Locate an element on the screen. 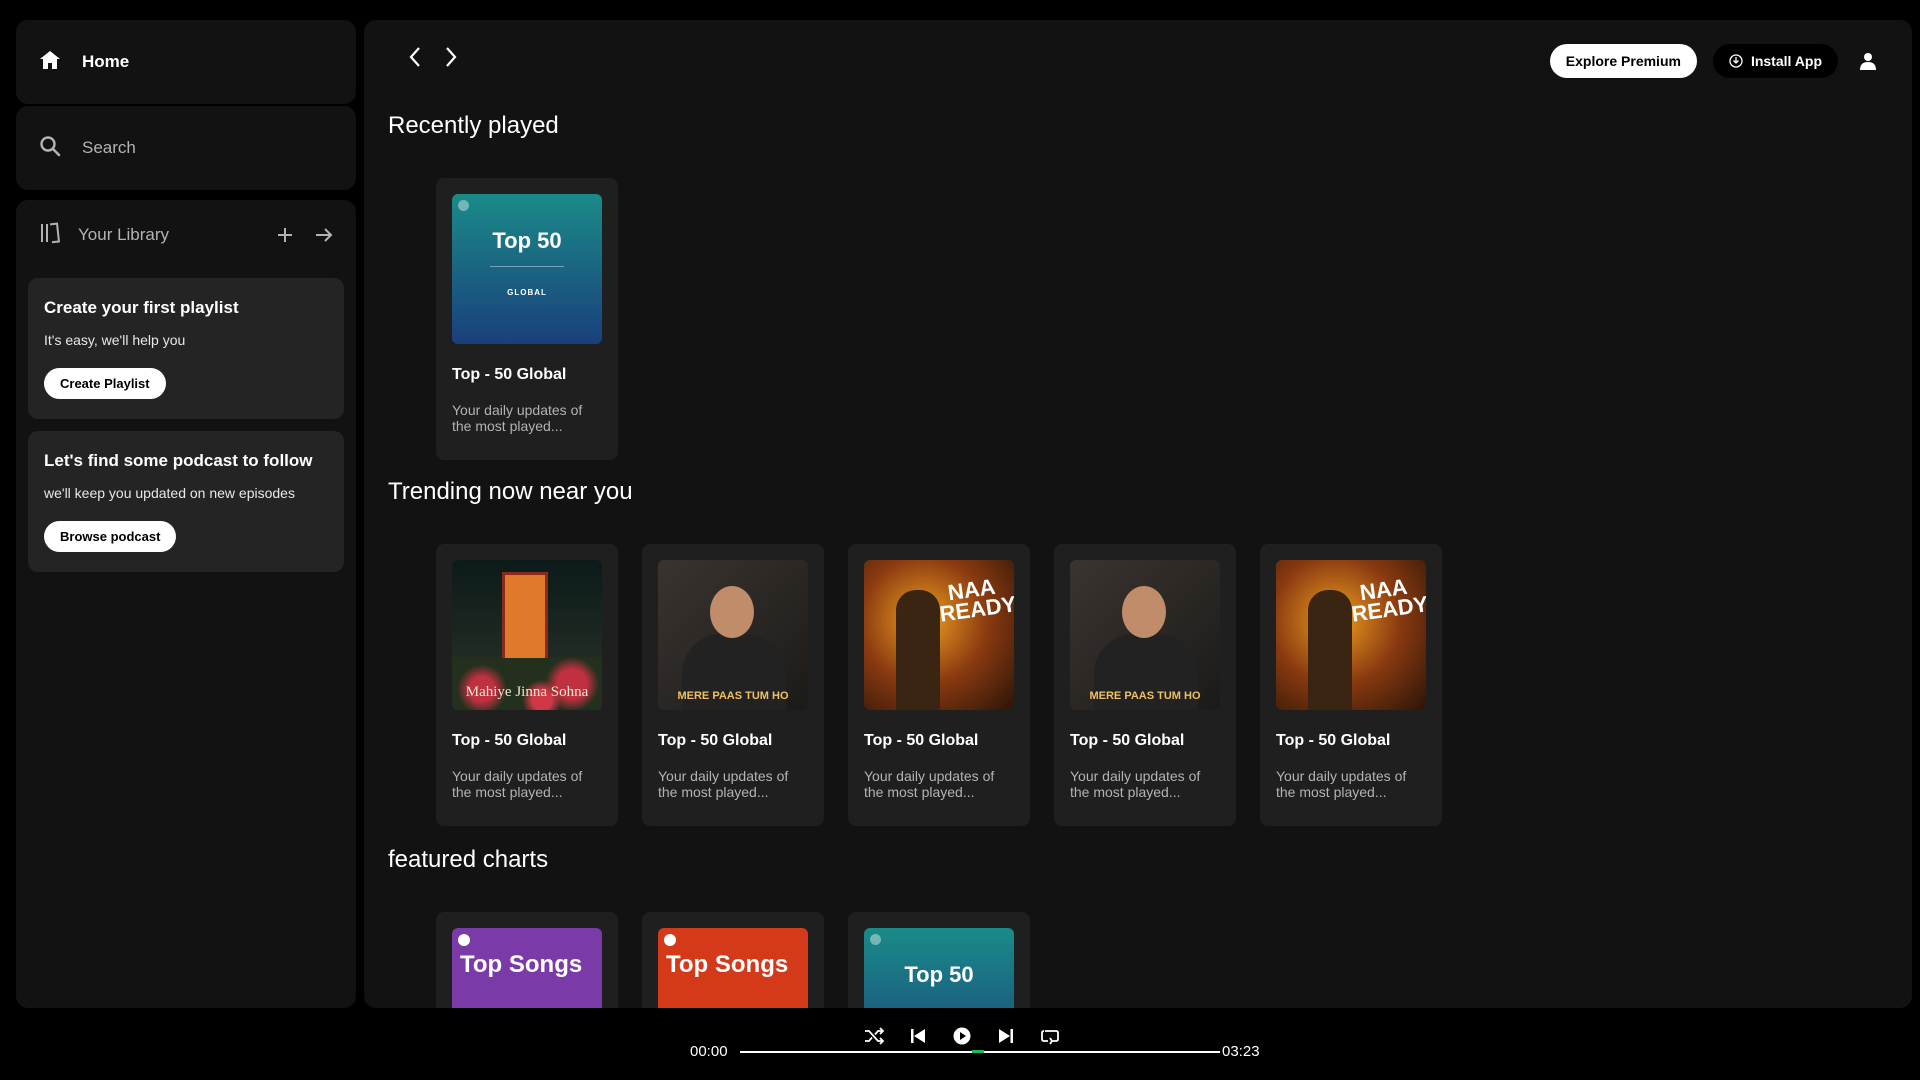 The height and width of the screenshot is (1080, 1920). user-icon is located at coordinates (1868, 61).